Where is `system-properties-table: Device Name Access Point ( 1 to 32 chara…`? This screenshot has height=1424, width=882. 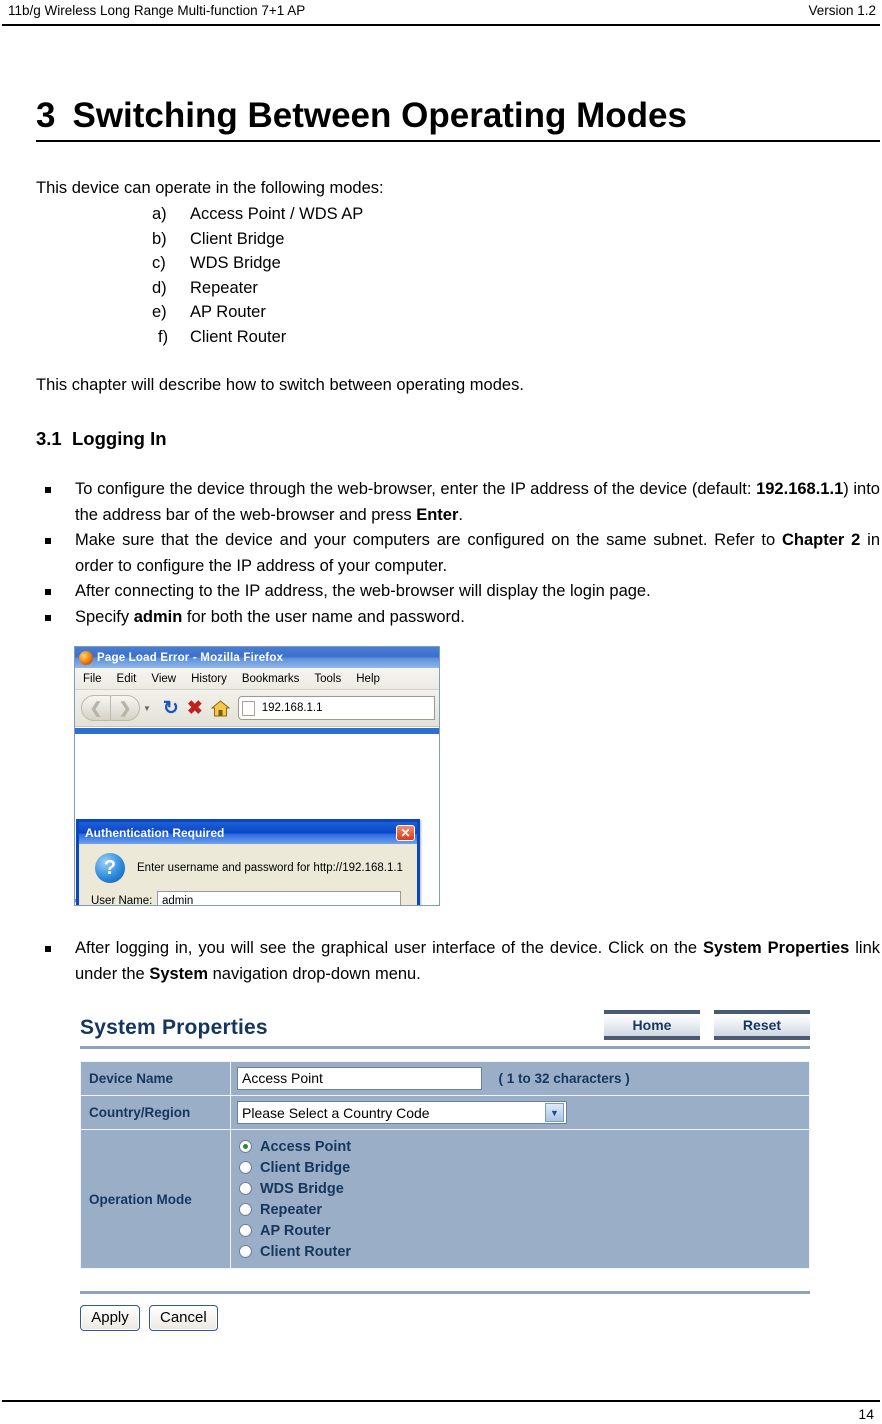 system-properties-table: Device Name Access Point ( 1 to 32 chara… is located at coordinates (445, 1165).